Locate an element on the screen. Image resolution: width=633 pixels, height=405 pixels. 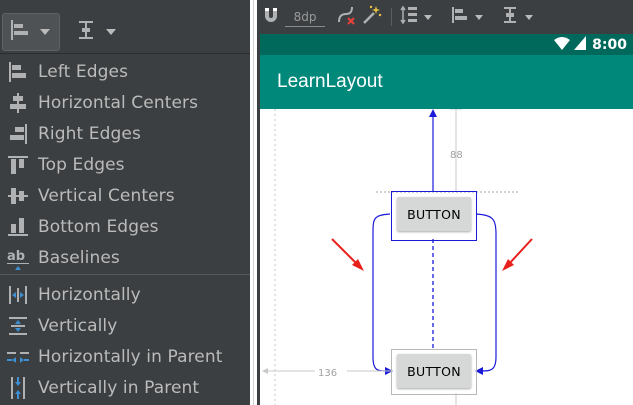
status-bar: 8:00 is located at coordinates (446, 44).